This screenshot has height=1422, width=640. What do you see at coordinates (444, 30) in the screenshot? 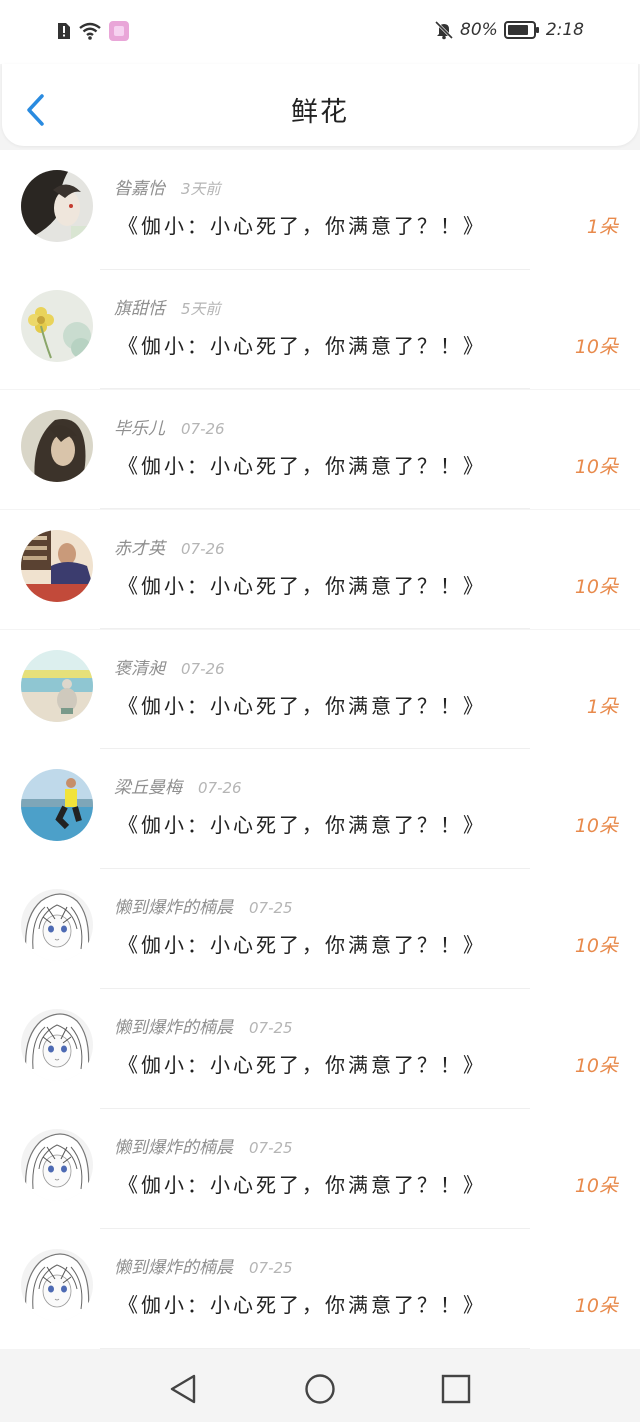
I see `bell-muted-icon` at bounding box center [444, 30].